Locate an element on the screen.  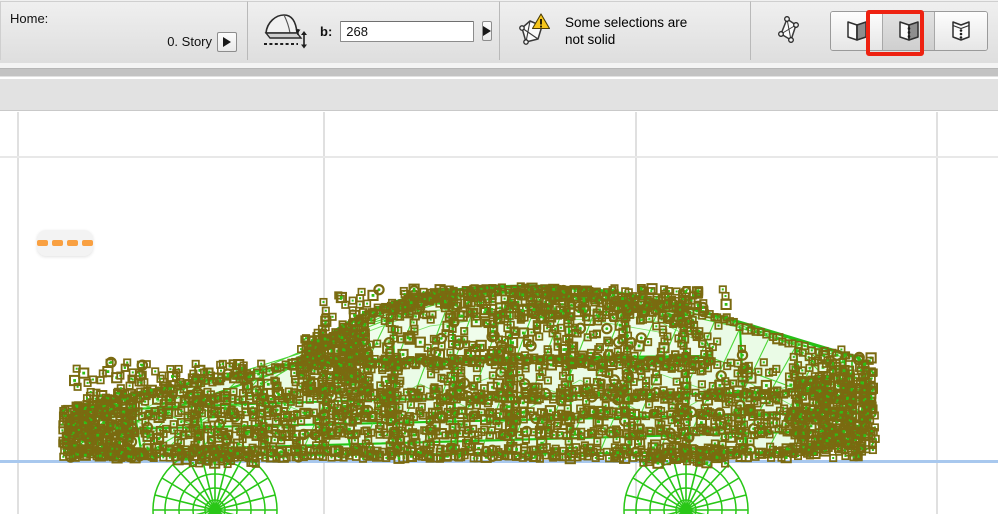
view-mode-segmented-control is located at coordinates (909, 31).